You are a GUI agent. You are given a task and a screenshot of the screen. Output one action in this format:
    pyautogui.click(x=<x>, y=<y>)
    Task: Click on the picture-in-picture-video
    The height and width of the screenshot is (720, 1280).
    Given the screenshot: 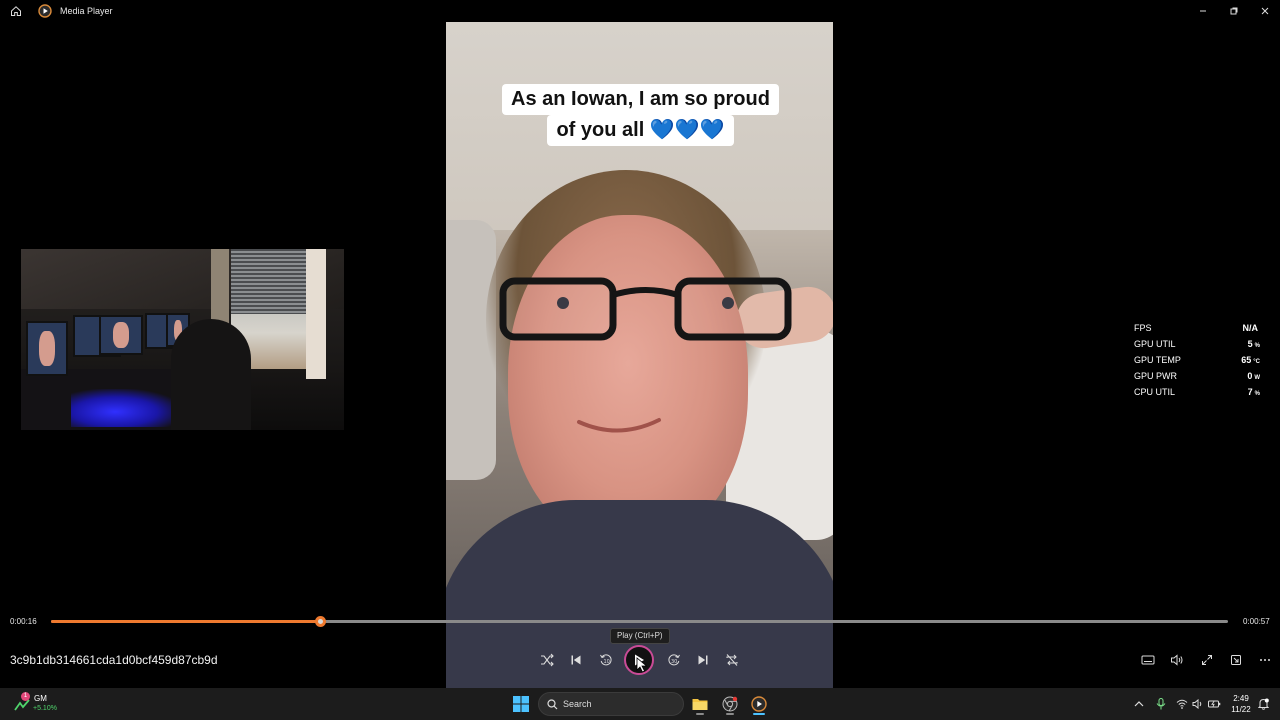 What is the action you would take?
    pyautogui.click(x=182, y=339)
    